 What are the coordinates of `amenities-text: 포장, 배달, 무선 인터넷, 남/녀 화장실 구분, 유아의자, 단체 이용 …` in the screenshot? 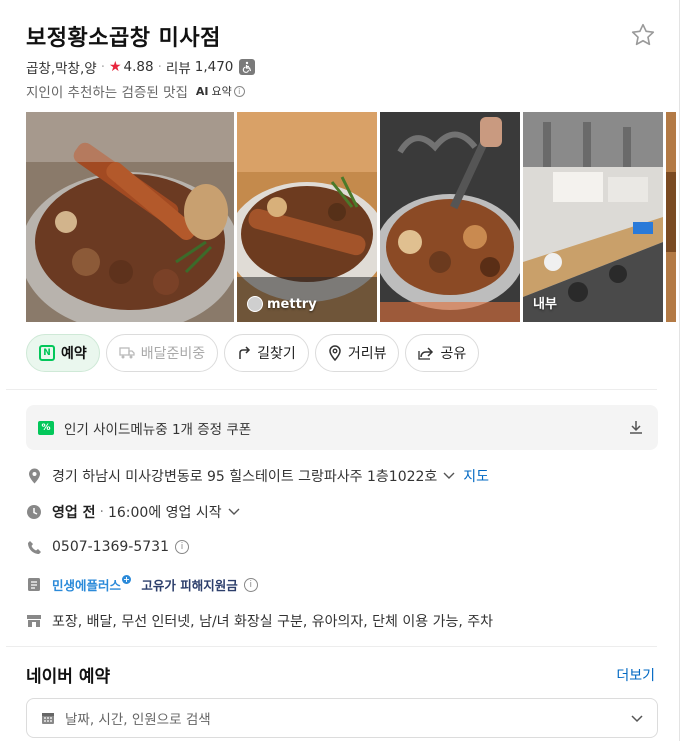 It's located at (273, 622).